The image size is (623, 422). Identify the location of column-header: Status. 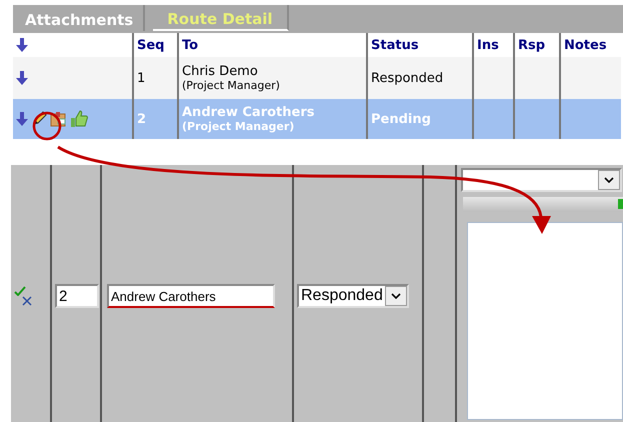
(420, 45).